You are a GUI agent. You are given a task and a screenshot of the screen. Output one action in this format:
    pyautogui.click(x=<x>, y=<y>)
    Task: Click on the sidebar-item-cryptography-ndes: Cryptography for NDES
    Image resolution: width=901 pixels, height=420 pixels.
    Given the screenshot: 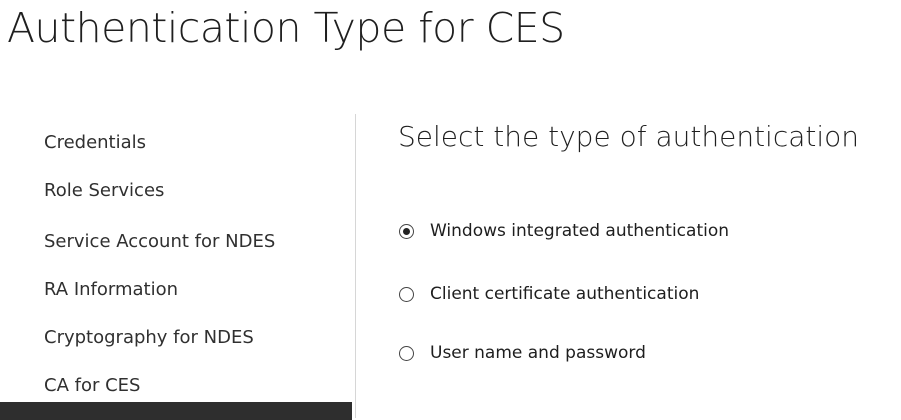 What is the action you would take?
    pyautogui.click(x=149, y=337)
    